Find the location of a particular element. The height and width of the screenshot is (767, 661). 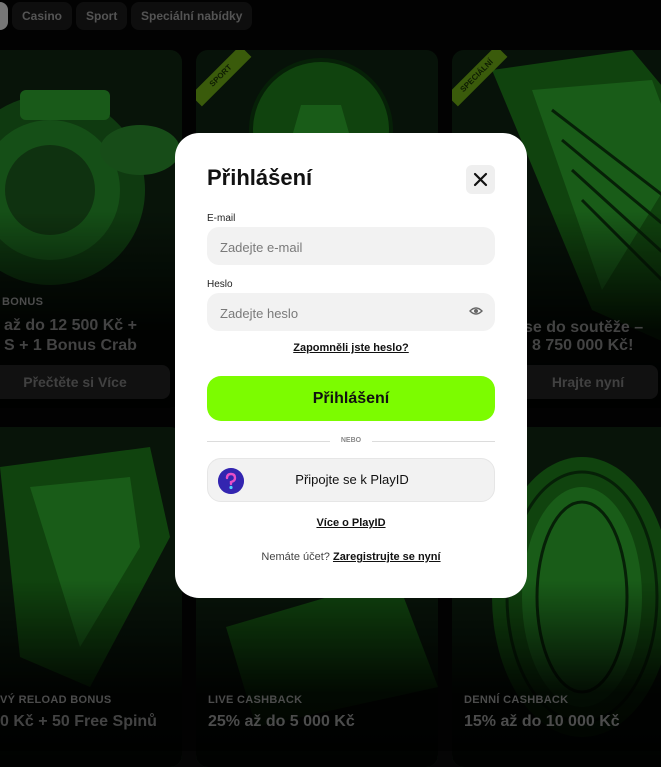

password-field-wrapper is located at coordinates (351, 313).